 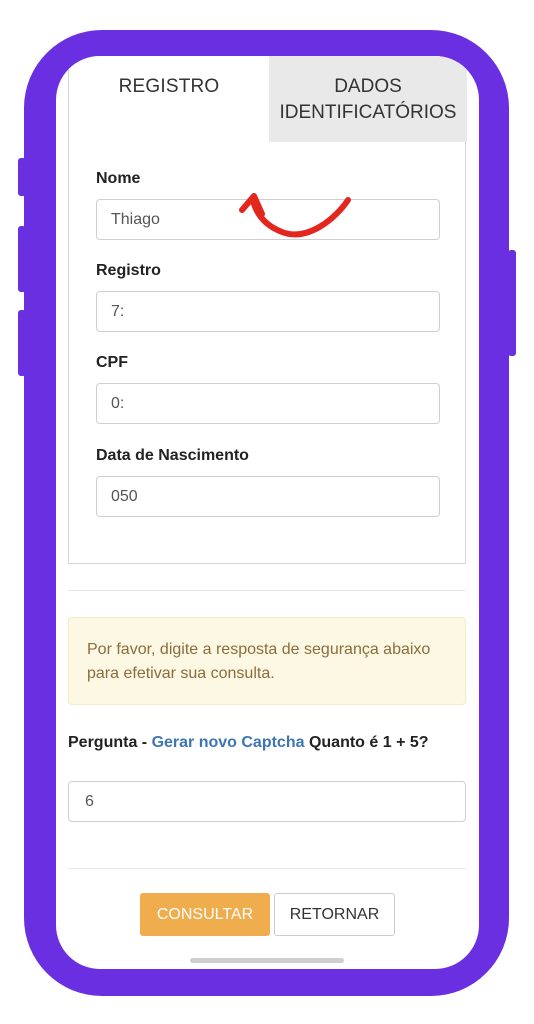 I want to click on phone-side-button, so click(x=22, y=177).